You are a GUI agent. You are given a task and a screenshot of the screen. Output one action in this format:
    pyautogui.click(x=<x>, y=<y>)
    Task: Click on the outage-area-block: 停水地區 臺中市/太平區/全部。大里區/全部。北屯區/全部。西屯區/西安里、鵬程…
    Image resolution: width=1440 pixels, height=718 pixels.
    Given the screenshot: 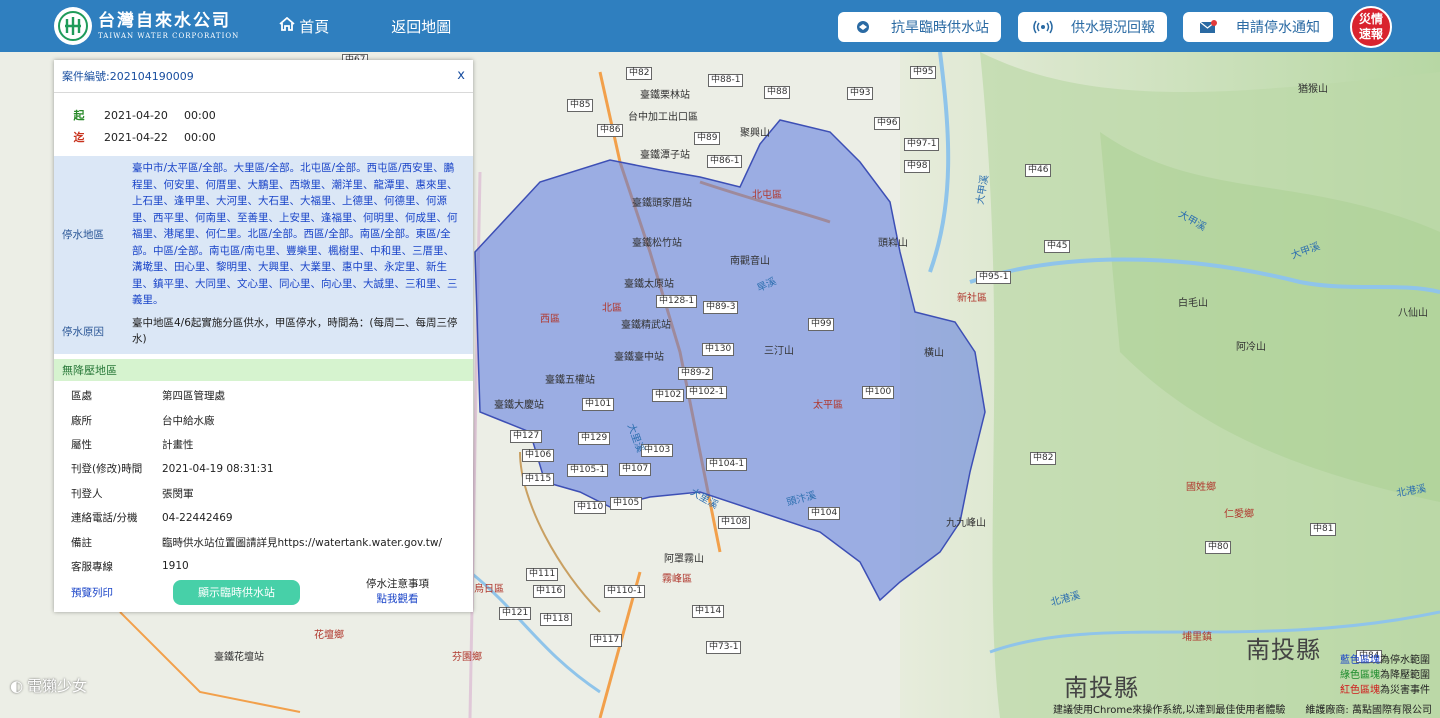 What is the action you would take?
    pyautogui.click(x=263, y=255)
    